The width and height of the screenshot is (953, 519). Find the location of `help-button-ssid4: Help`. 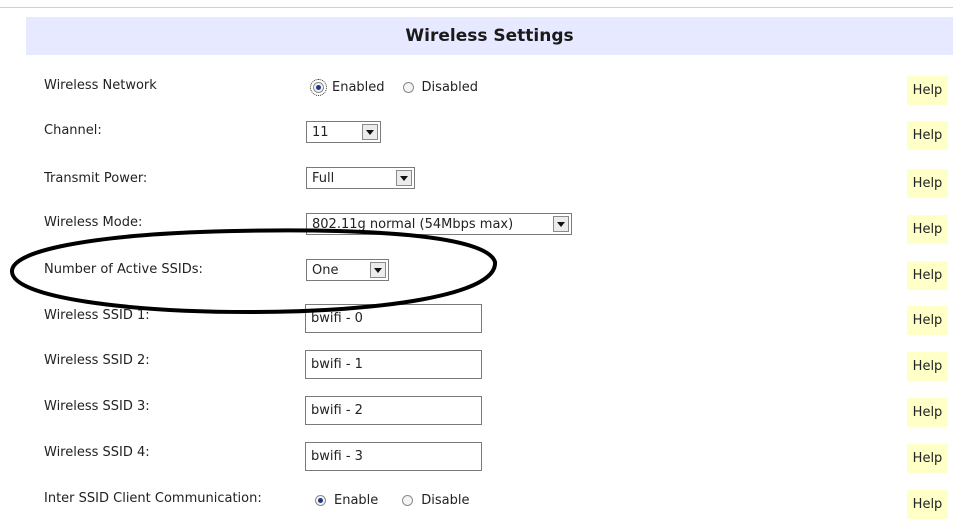

help-button-ssid4: Help is located at coordinates (927, 458).